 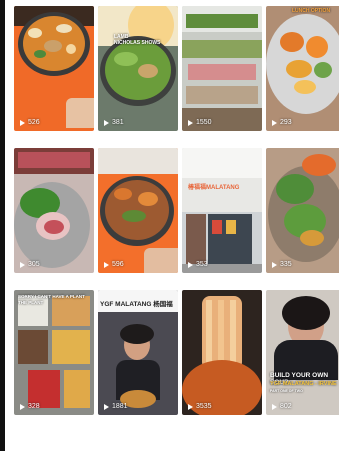 I want to click on video-tile-3: 1550, so click(x=222, y=68).